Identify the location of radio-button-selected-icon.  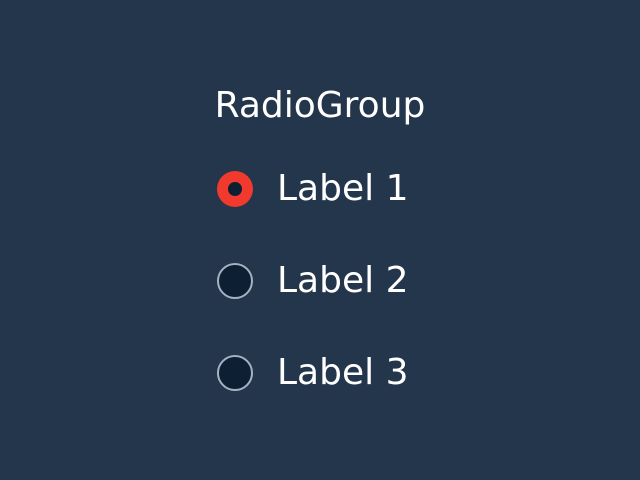
(235, 189).